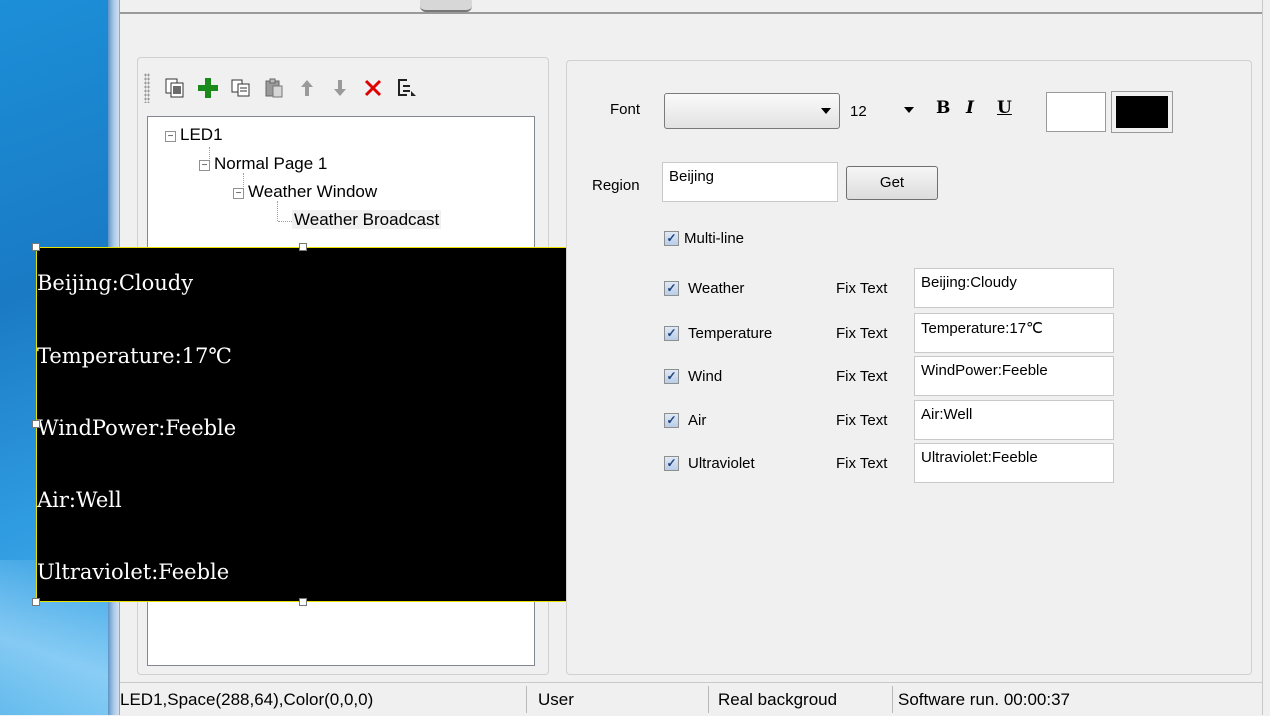 This screenshot has height=716, width=1270. I want to click on tree-node-label: Weather Broadcast, so click(367, 219).